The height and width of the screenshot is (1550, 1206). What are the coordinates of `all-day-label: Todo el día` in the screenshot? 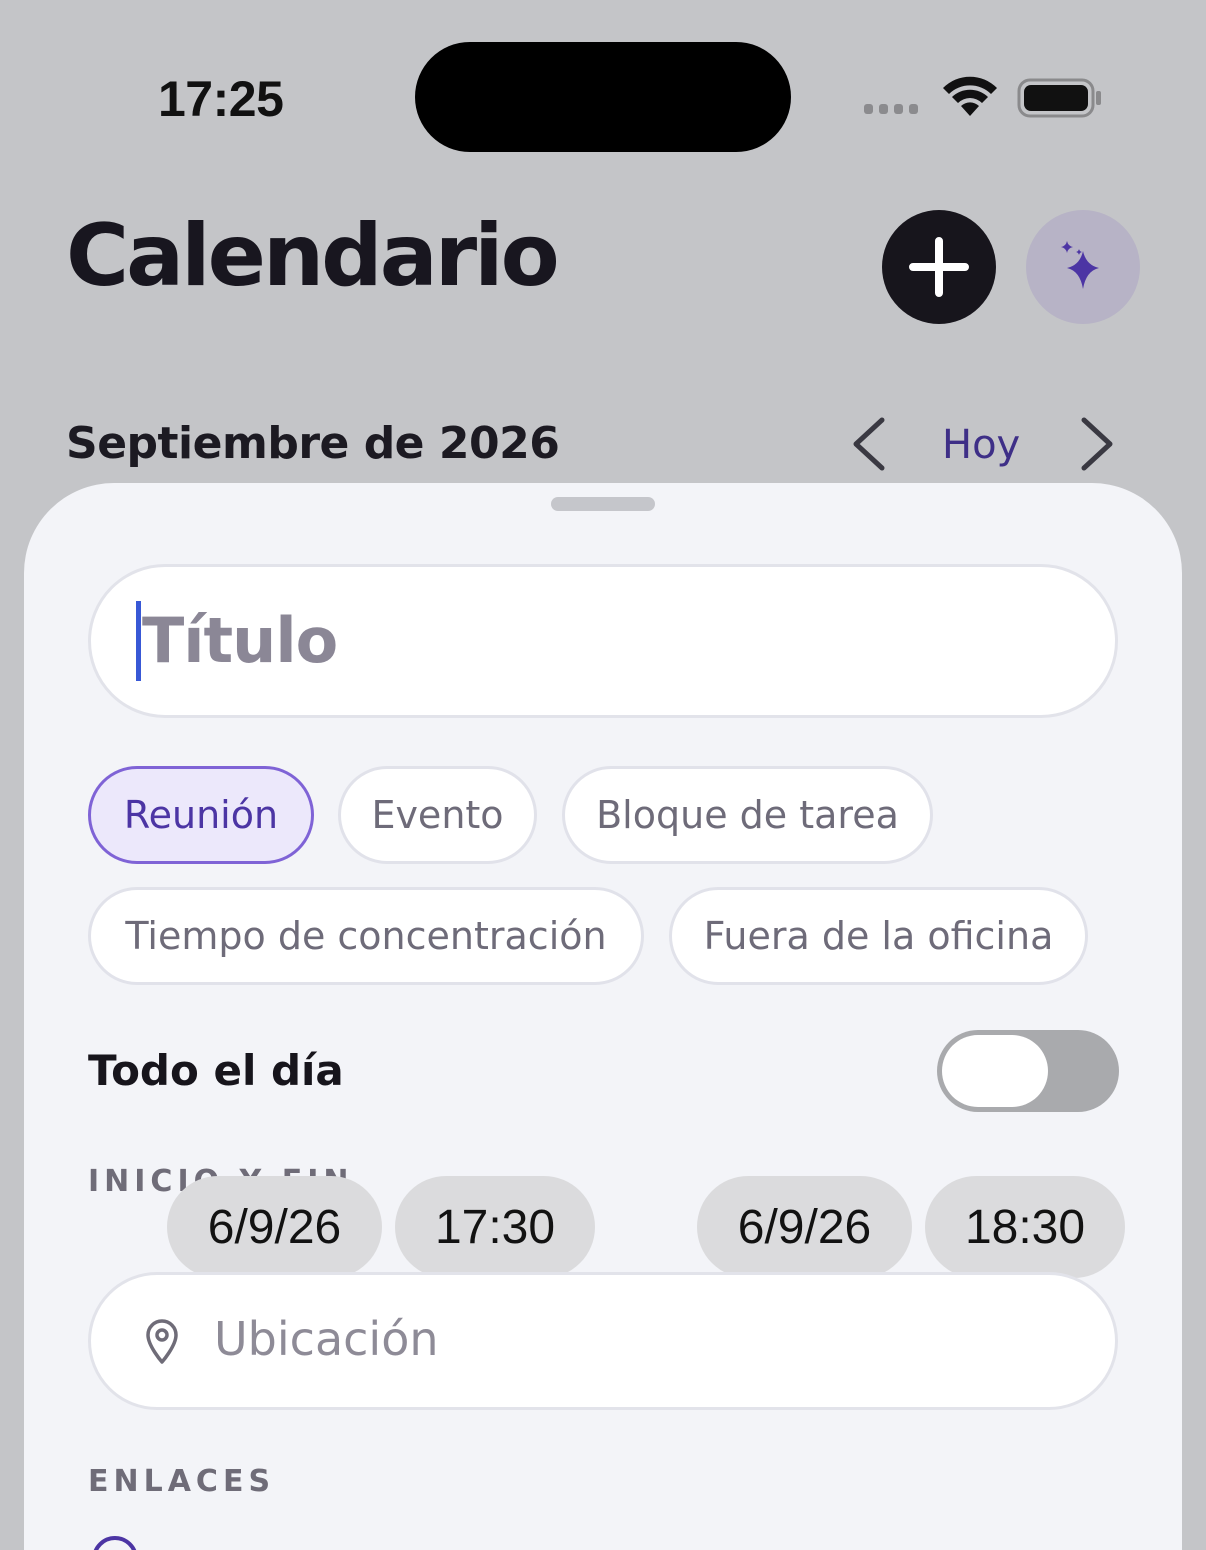 It's located at (216, 1070).